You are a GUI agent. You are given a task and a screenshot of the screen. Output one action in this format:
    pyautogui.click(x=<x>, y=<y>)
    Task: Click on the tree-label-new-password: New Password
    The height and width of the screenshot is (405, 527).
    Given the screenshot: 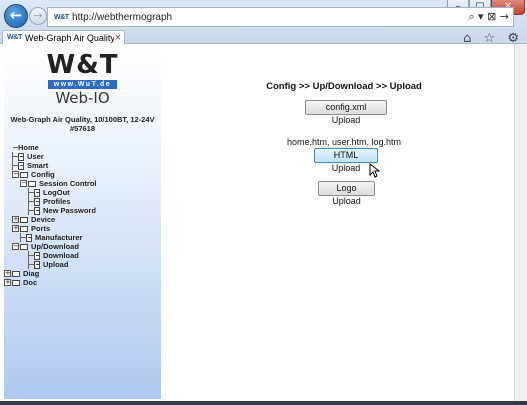 What is the action you would take?
    pyautogui.click(x=69, y=210)
    